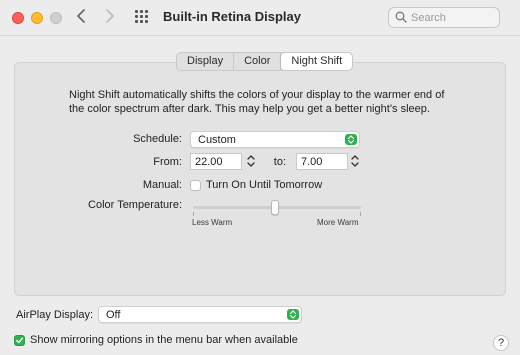  Describe the element at coordinates (501, 343) in the screenshot. I see `help-button: ?` at that location.